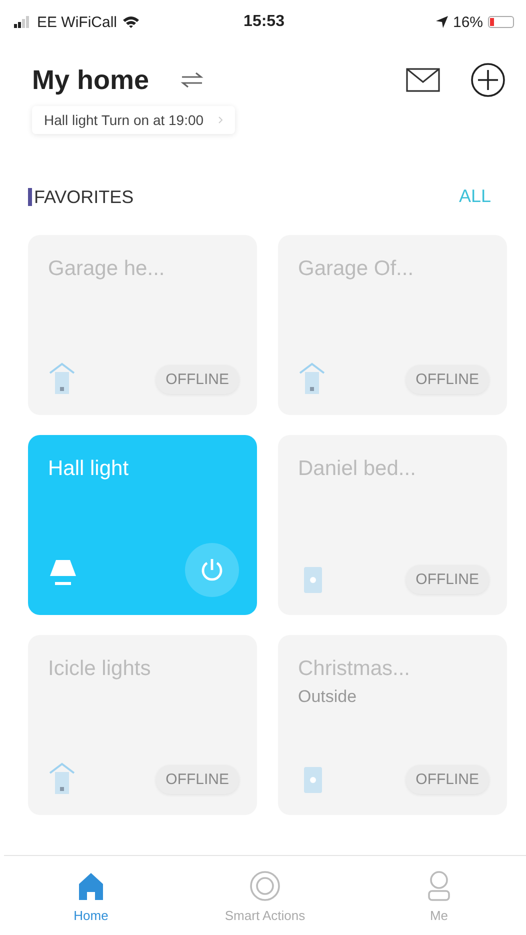 This screenshot has height=935, width=526. Describe the element at coordinates (265, 886) in the screenshot. I see `circle-icon` at that location.